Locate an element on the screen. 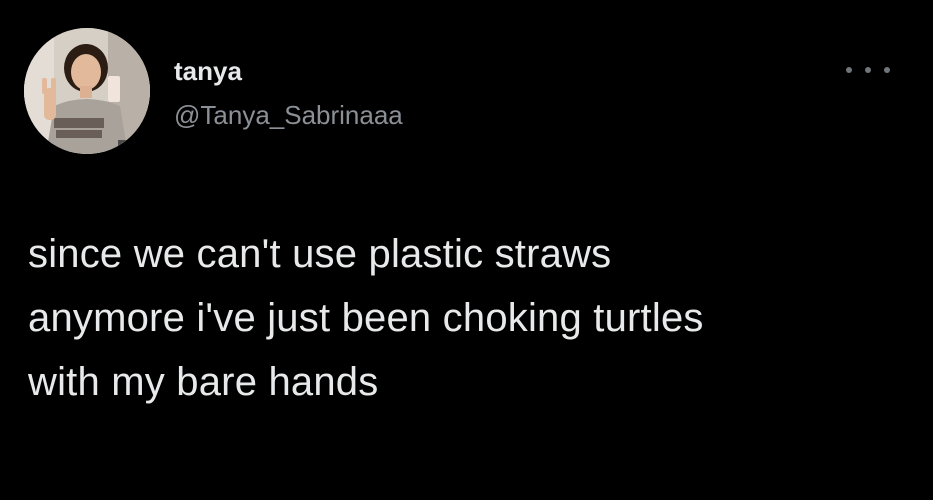 This screenshot has height=500, width=933. avatar-photo is located at coordinates (87, 91).